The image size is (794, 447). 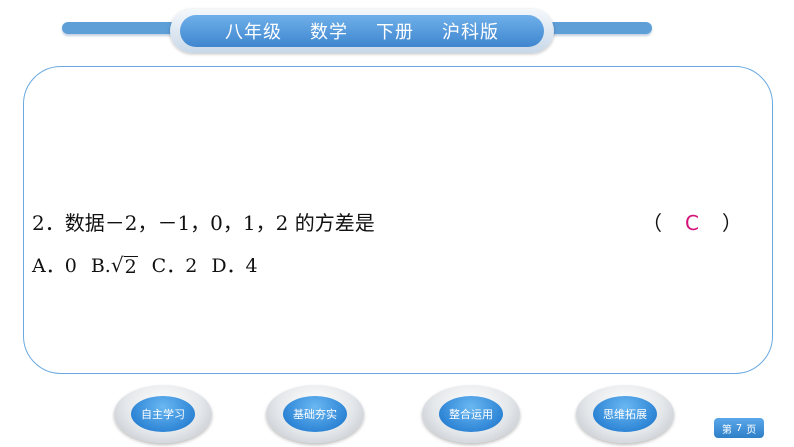 I want to click on page-number: 7, so click(x=739, y=428).